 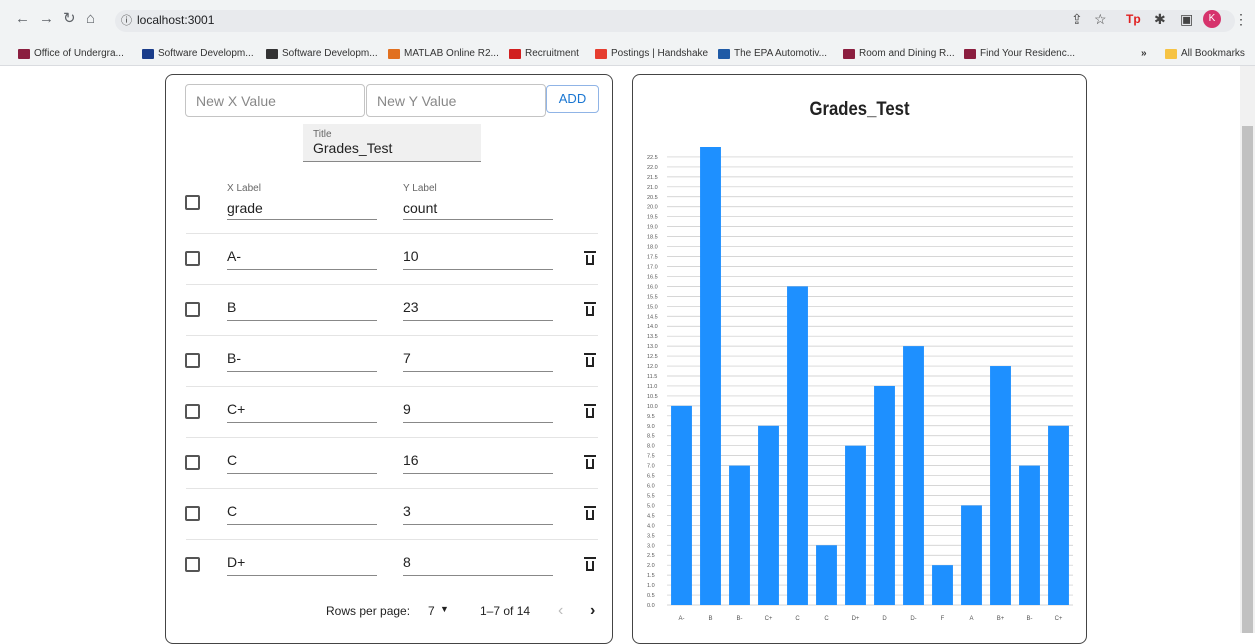 What do you see at coordinates (652, 347) in the screenshot?
I see `y-tick-label: 13.0` at bounding box center [652, 347].